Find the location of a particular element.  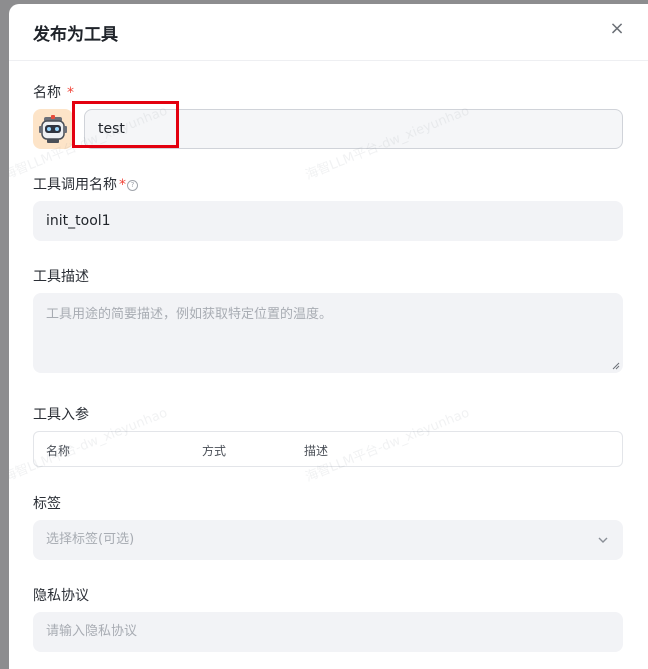

name-label-text: 名称 is located at coordinates (47, 93).